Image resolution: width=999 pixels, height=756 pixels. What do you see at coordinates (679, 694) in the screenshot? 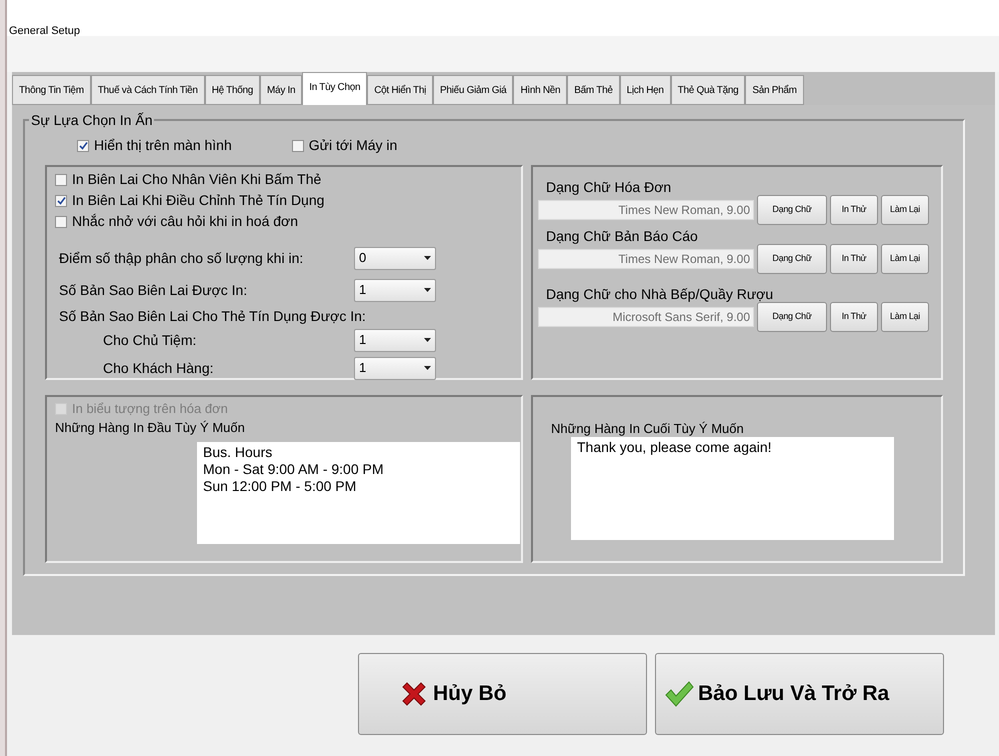
I see `checkmark-icon` at bounding box center [679, 694].